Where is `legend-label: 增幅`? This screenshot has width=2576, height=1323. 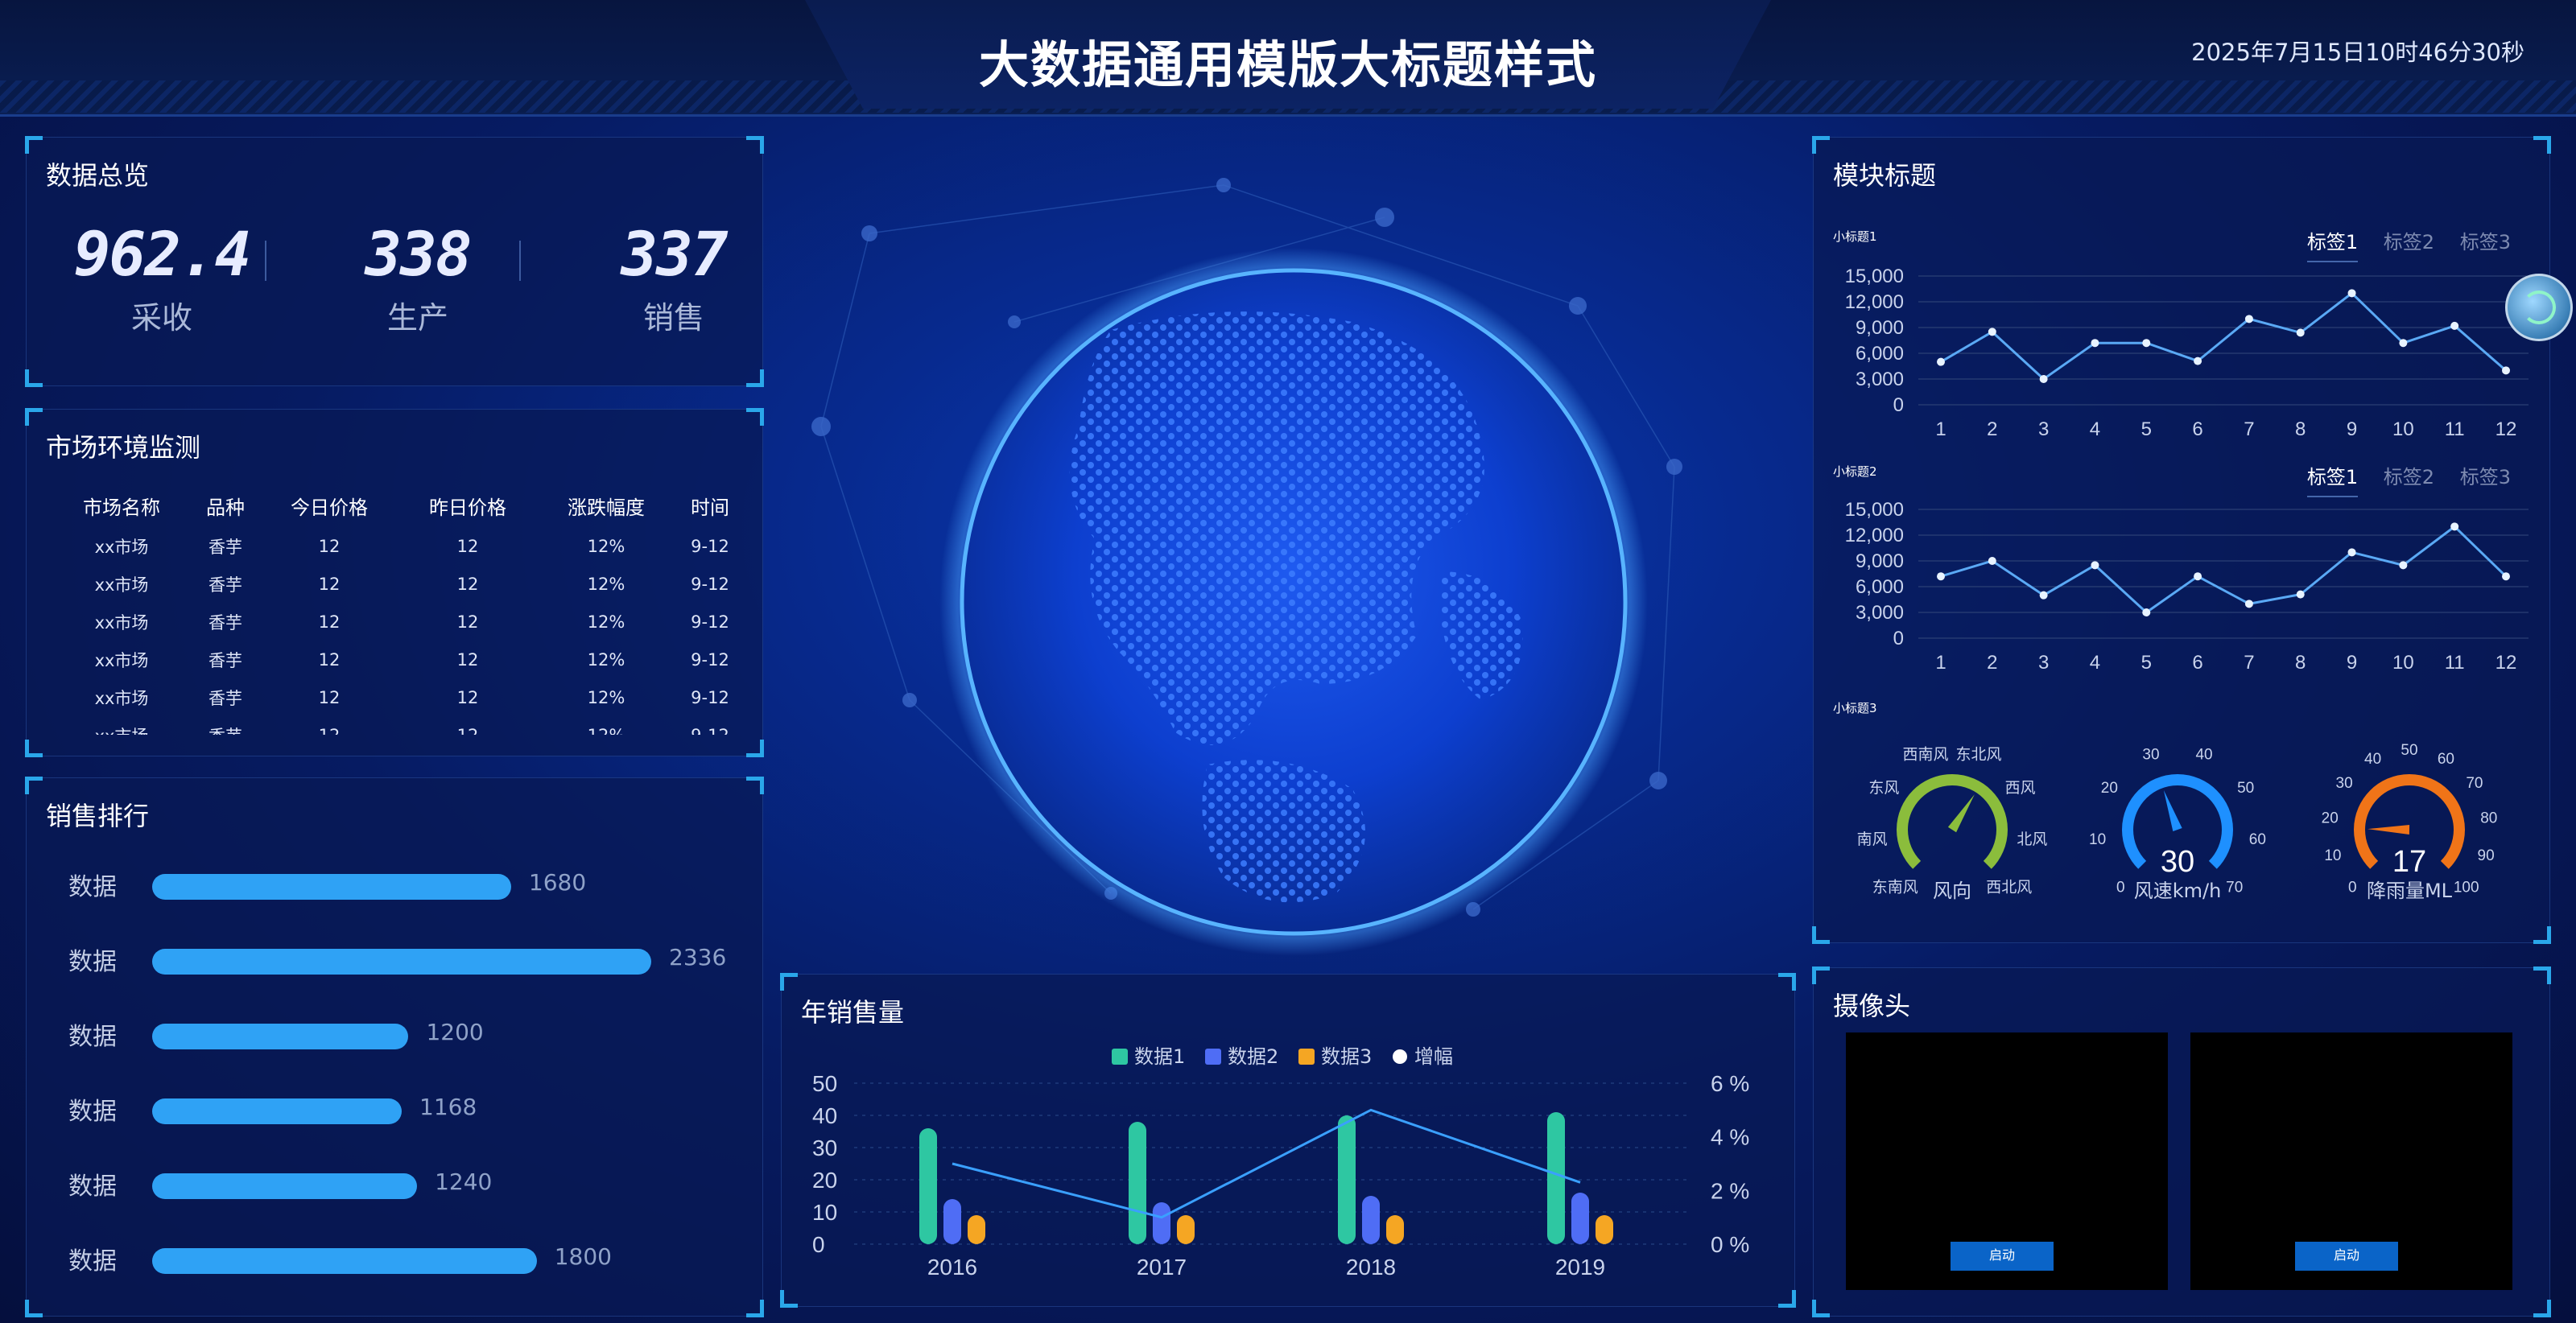
legend-label: 增幅 is located at coordinates (1433, 1056).